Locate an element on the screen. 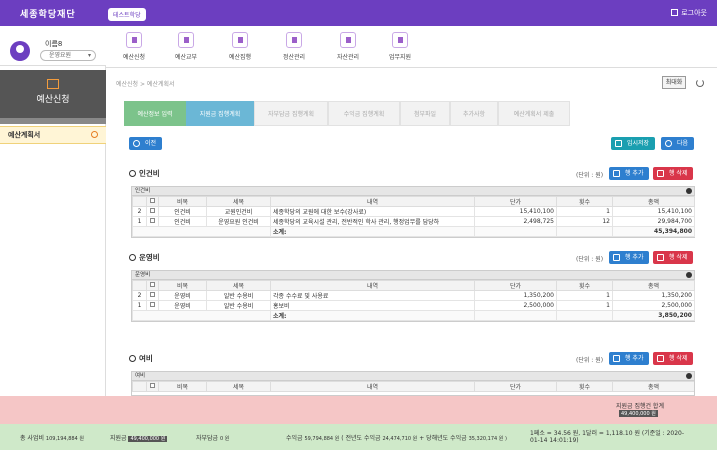  step-income-plan: 수익금 집행계획 is located at coordinates (364, 113).